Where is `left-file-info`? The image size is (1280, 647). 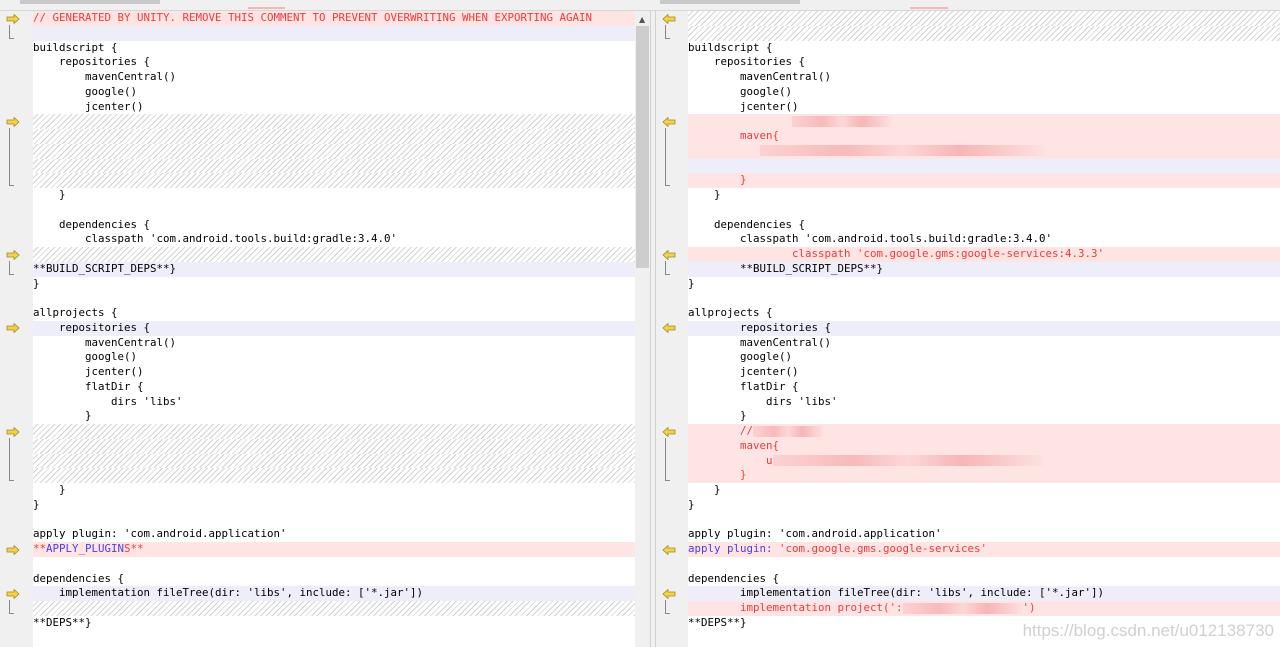 left-file-info is located at coordinates (90, 2).